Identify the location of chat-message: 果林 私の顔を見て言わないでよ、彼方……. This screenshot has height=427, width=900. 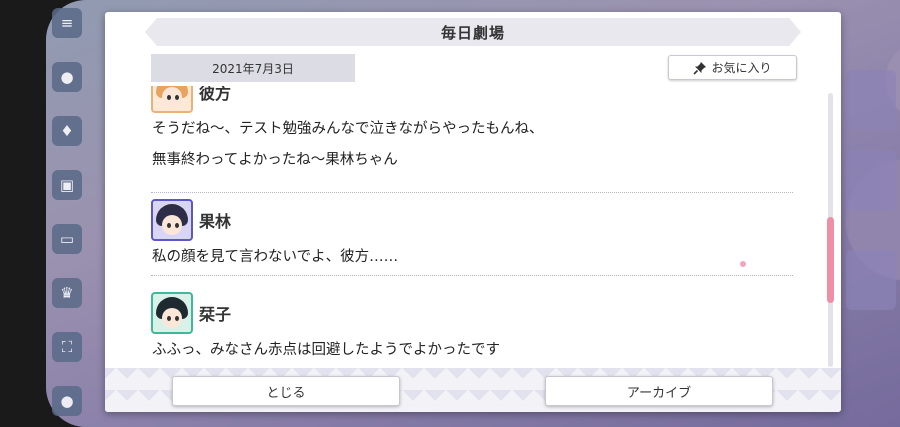
(472, 235).